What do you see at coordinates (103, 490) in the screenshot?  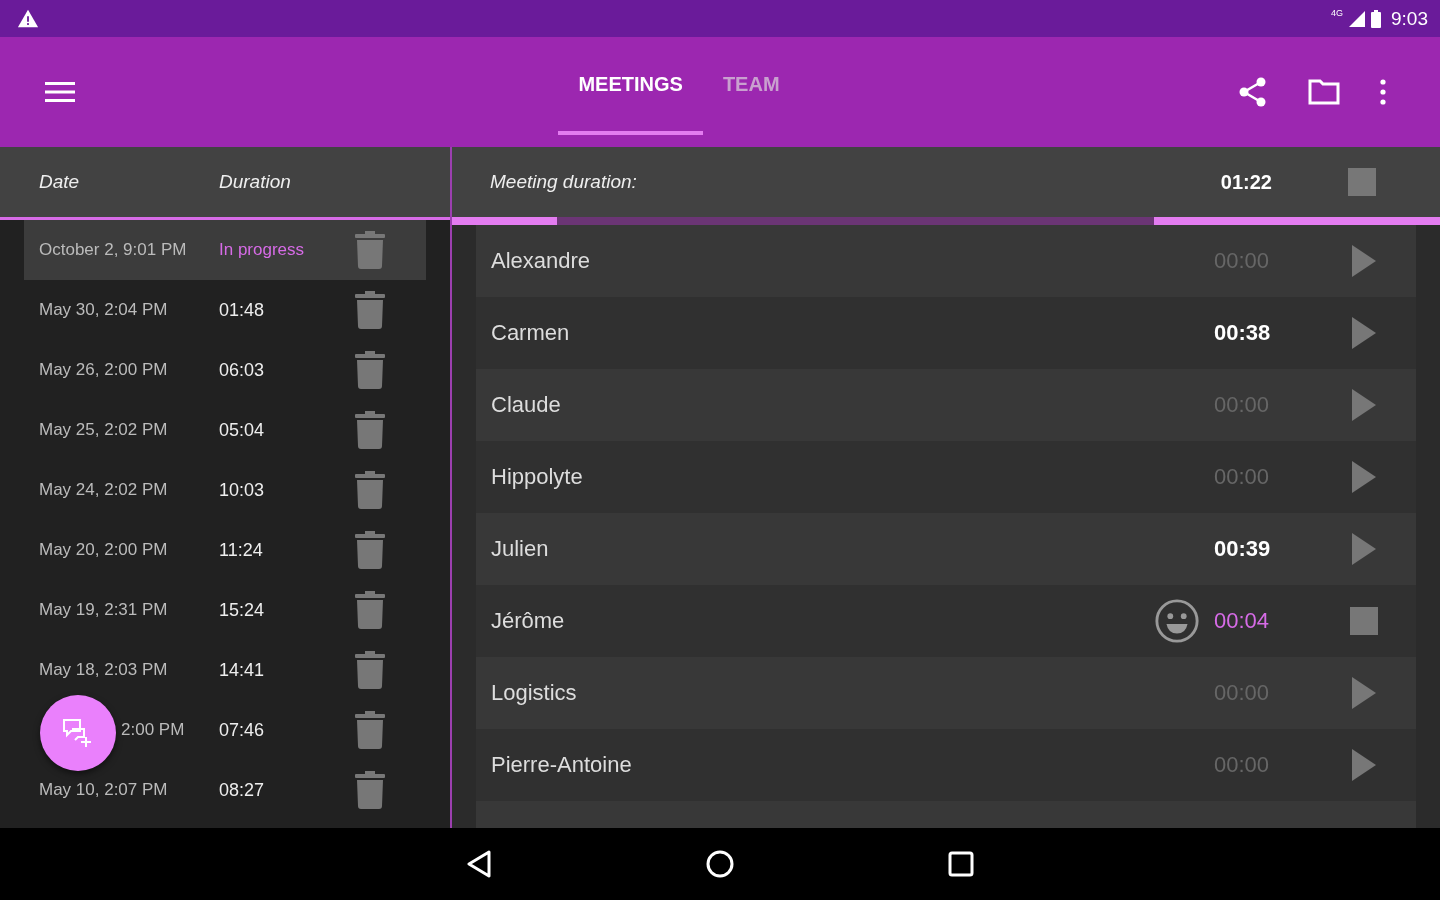 I see `meeting-date: May 24, 2:02 PM` at bounding box center [103, 490].